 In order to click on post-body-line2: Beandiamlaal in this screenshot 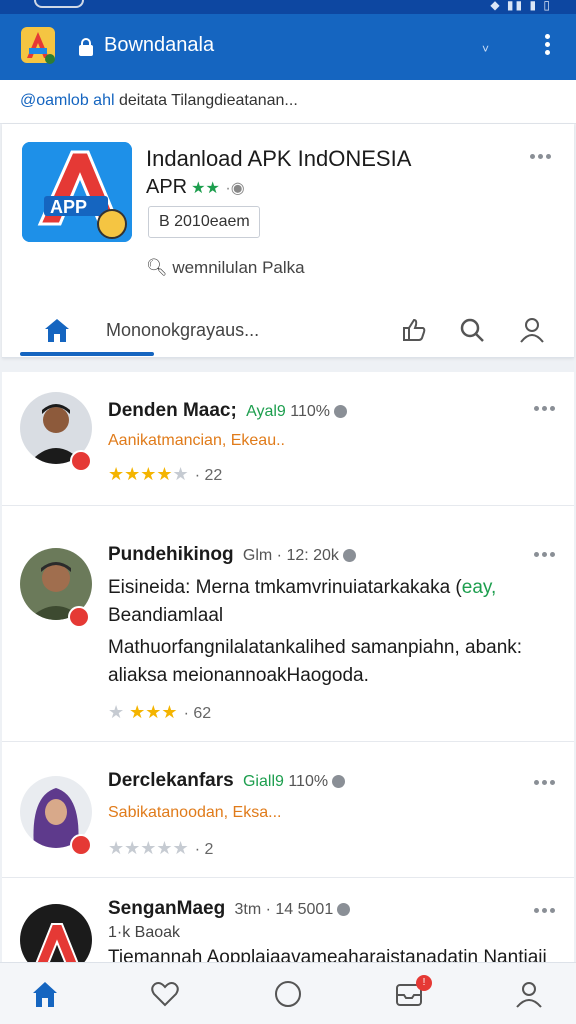, I will do `click(166, 615)`.